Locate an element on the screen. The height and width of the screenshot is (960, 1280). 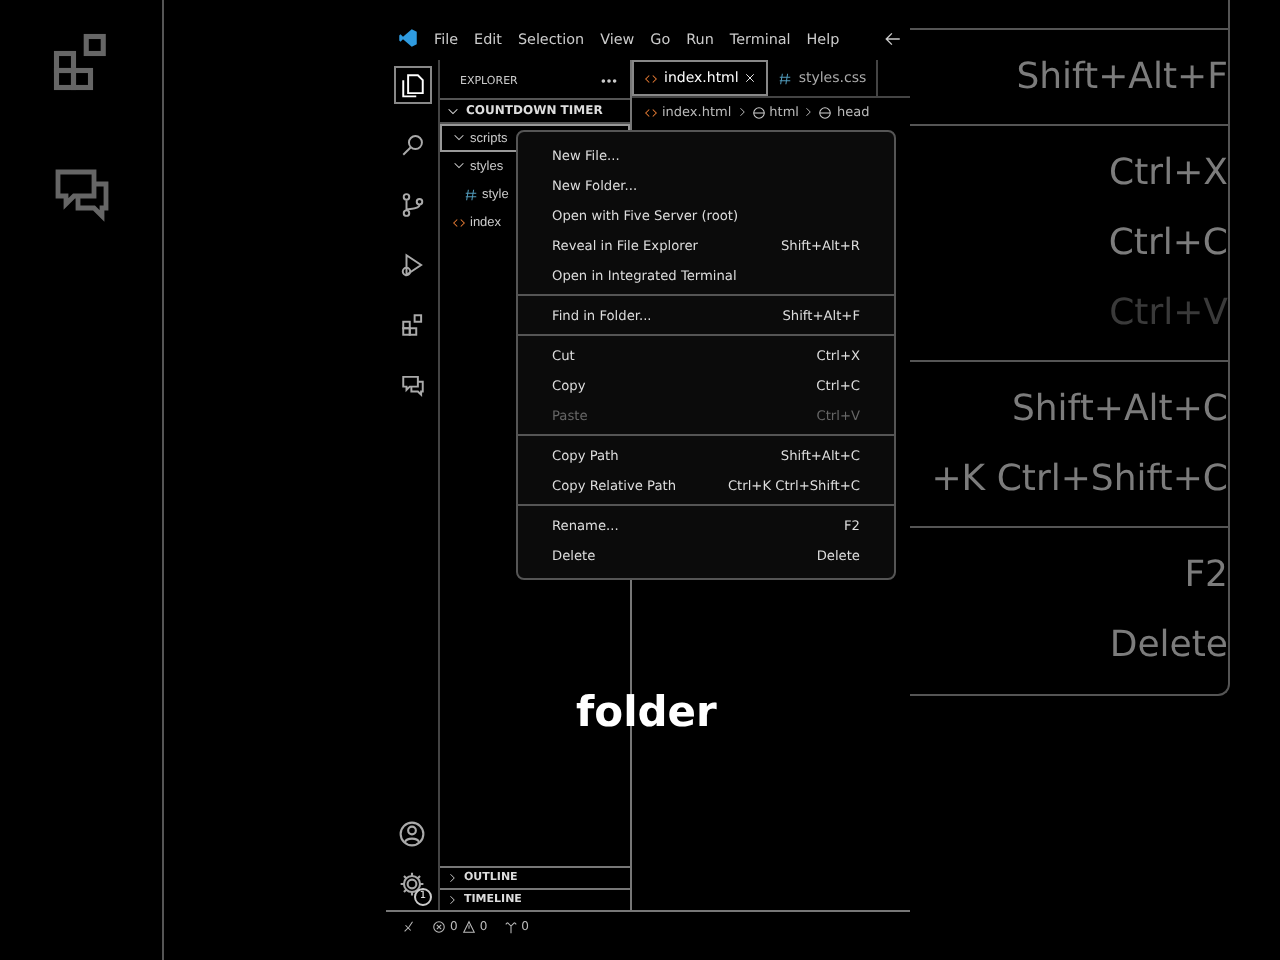
shortcut-text: Ctrl+C is located at coordinates (1168, 244).